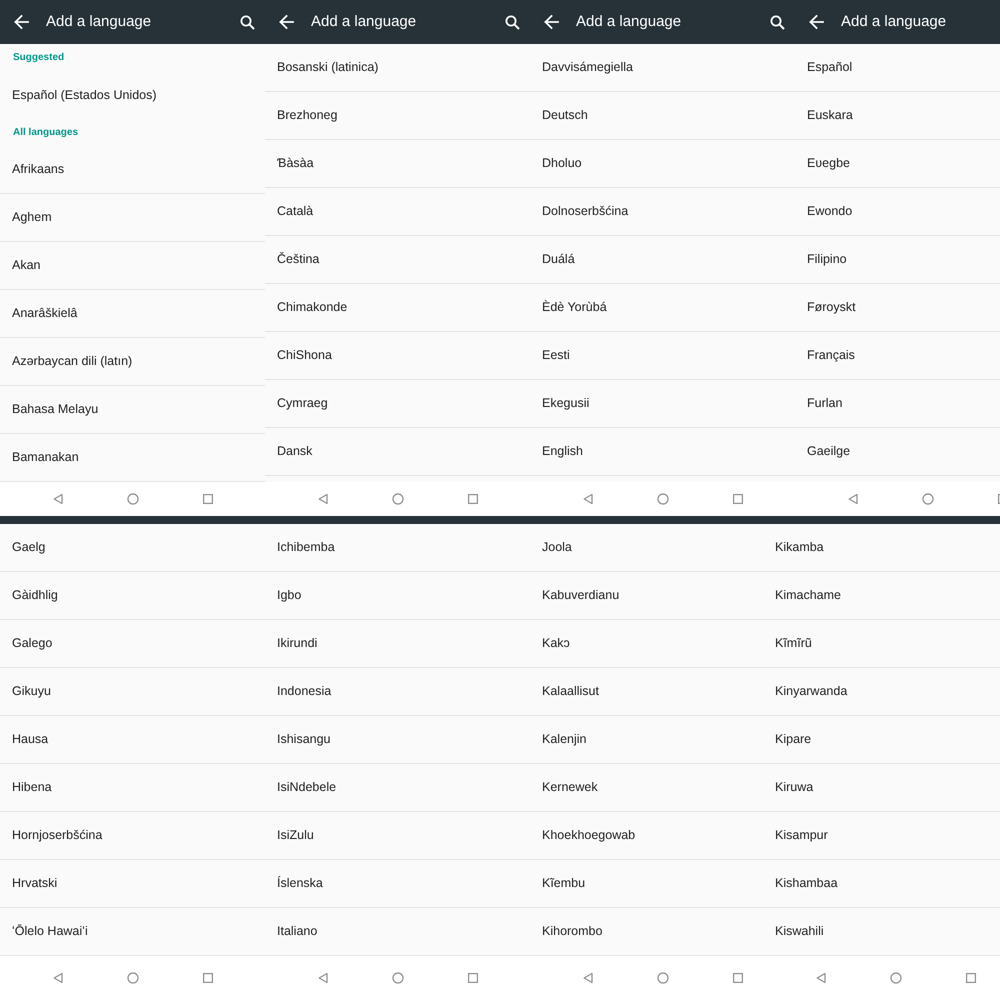  I want to click on language-item: Furlan, so click(897, 404).